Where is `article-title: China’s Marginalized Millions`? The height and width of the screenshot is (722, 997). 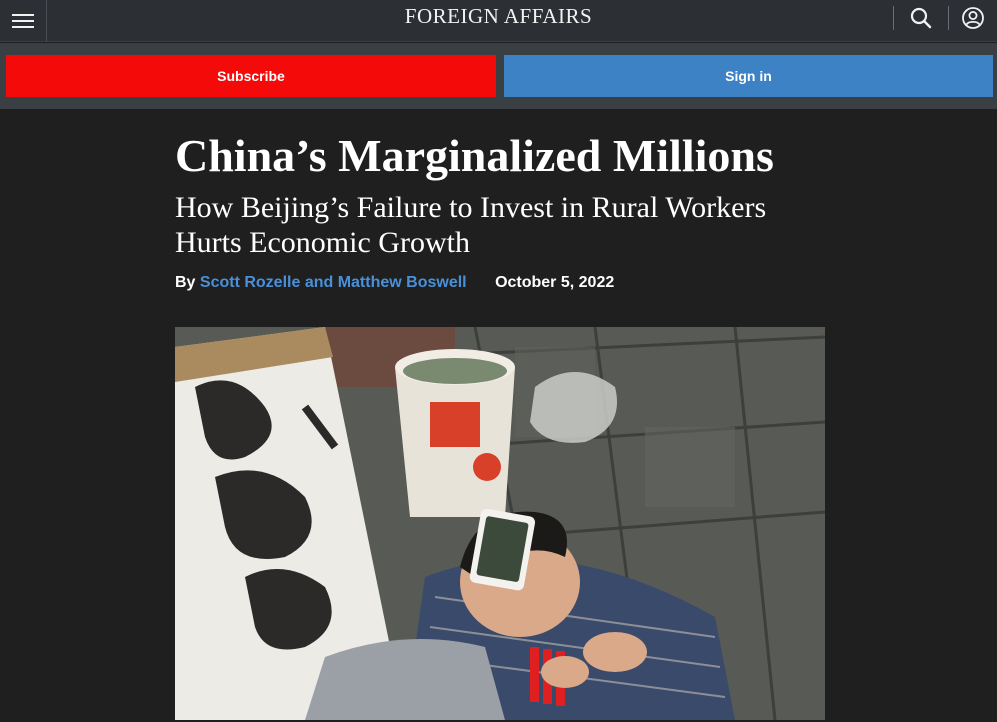 article-title: China’s Marginalized Millions is located at coordinates (474, 155).